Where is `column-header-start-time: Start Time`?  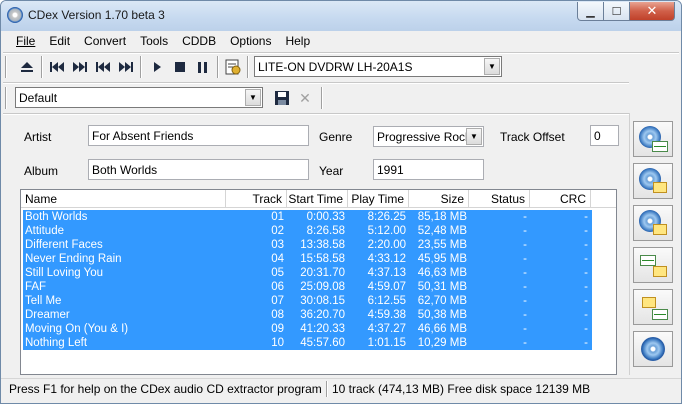
column-header-start-time: Start Time is located at coordinates (317, 199).